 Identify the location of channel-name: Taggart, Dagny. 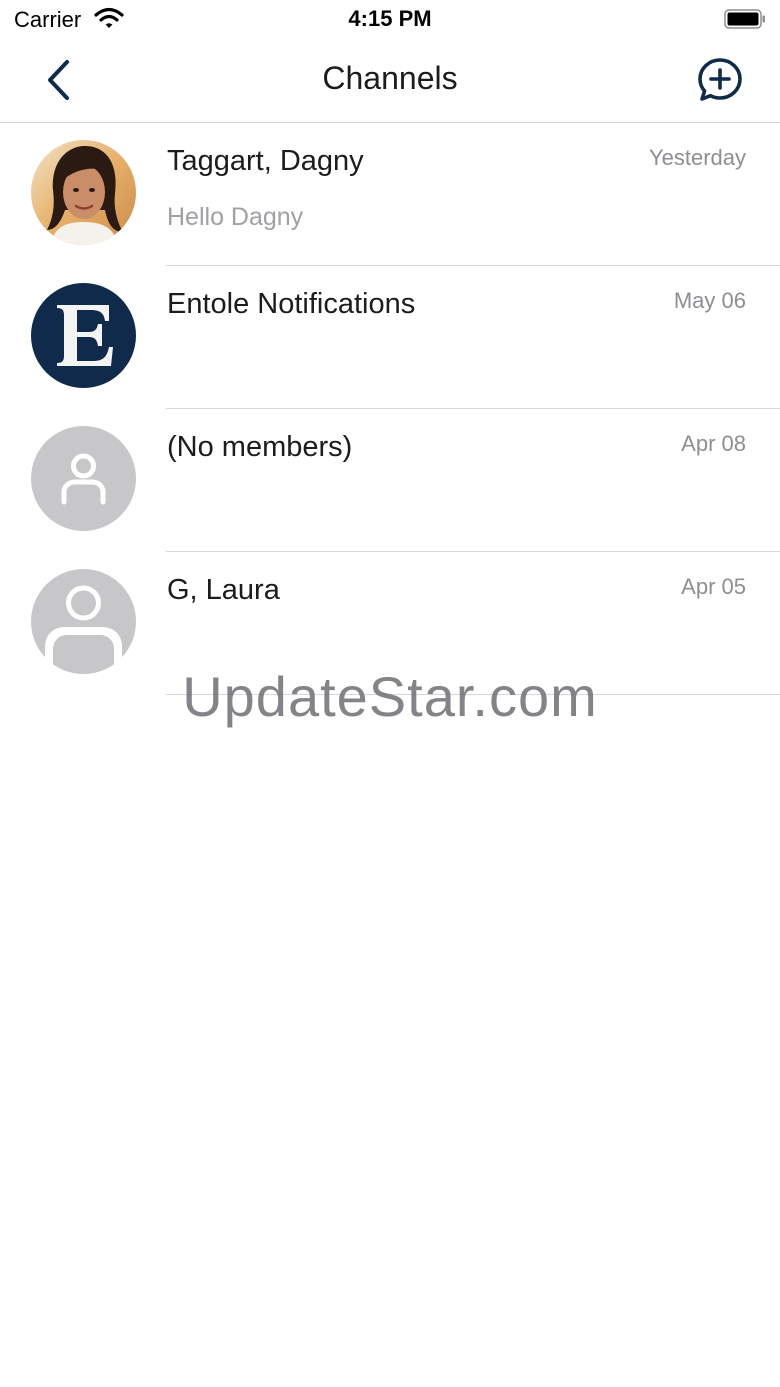
(265, 161).